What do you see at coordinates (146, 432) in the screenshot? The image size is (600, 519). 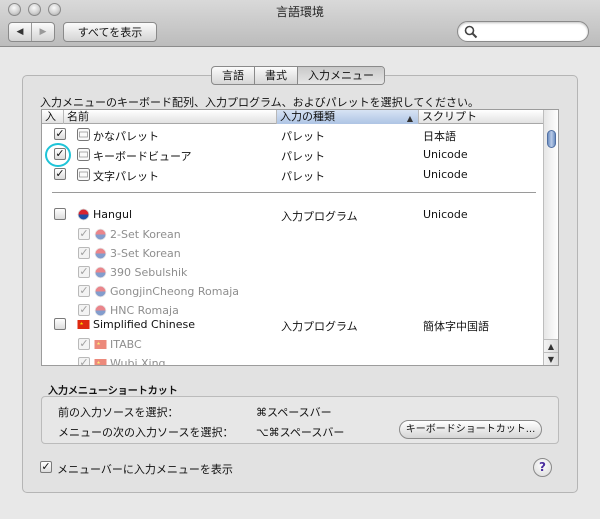 I see `next-source-label: メニューの次の入力ソースを選択：` at bounding box center [146, 432].